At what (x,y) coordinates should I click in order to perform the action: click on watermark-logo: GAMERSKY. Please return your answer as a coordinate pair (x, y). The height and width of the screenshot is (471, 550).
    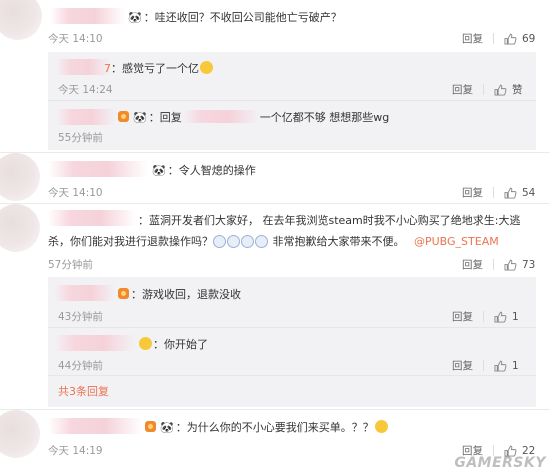
    Looking at the image, I should click on (500, 463).